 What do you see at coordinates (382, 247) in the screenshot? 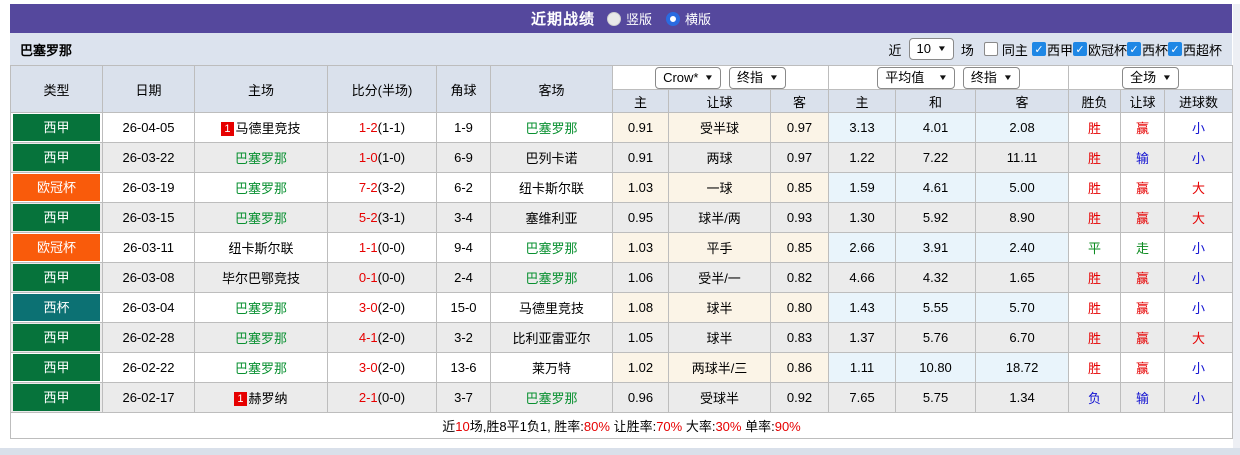
I see `cell-score: 1-1(0-0)` at bounding box center [382, 247].